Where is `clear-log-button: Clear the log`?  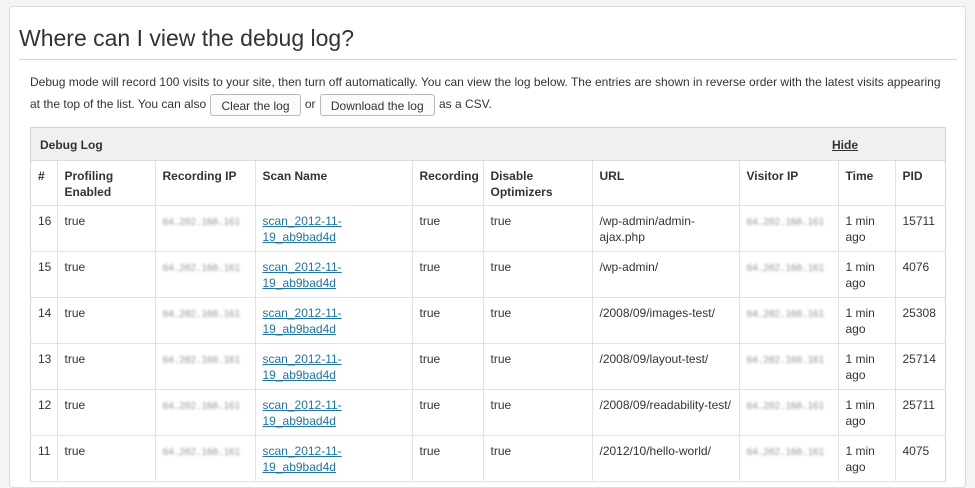 clear-log-button: Clear the log is located at coordinates (255, 104).